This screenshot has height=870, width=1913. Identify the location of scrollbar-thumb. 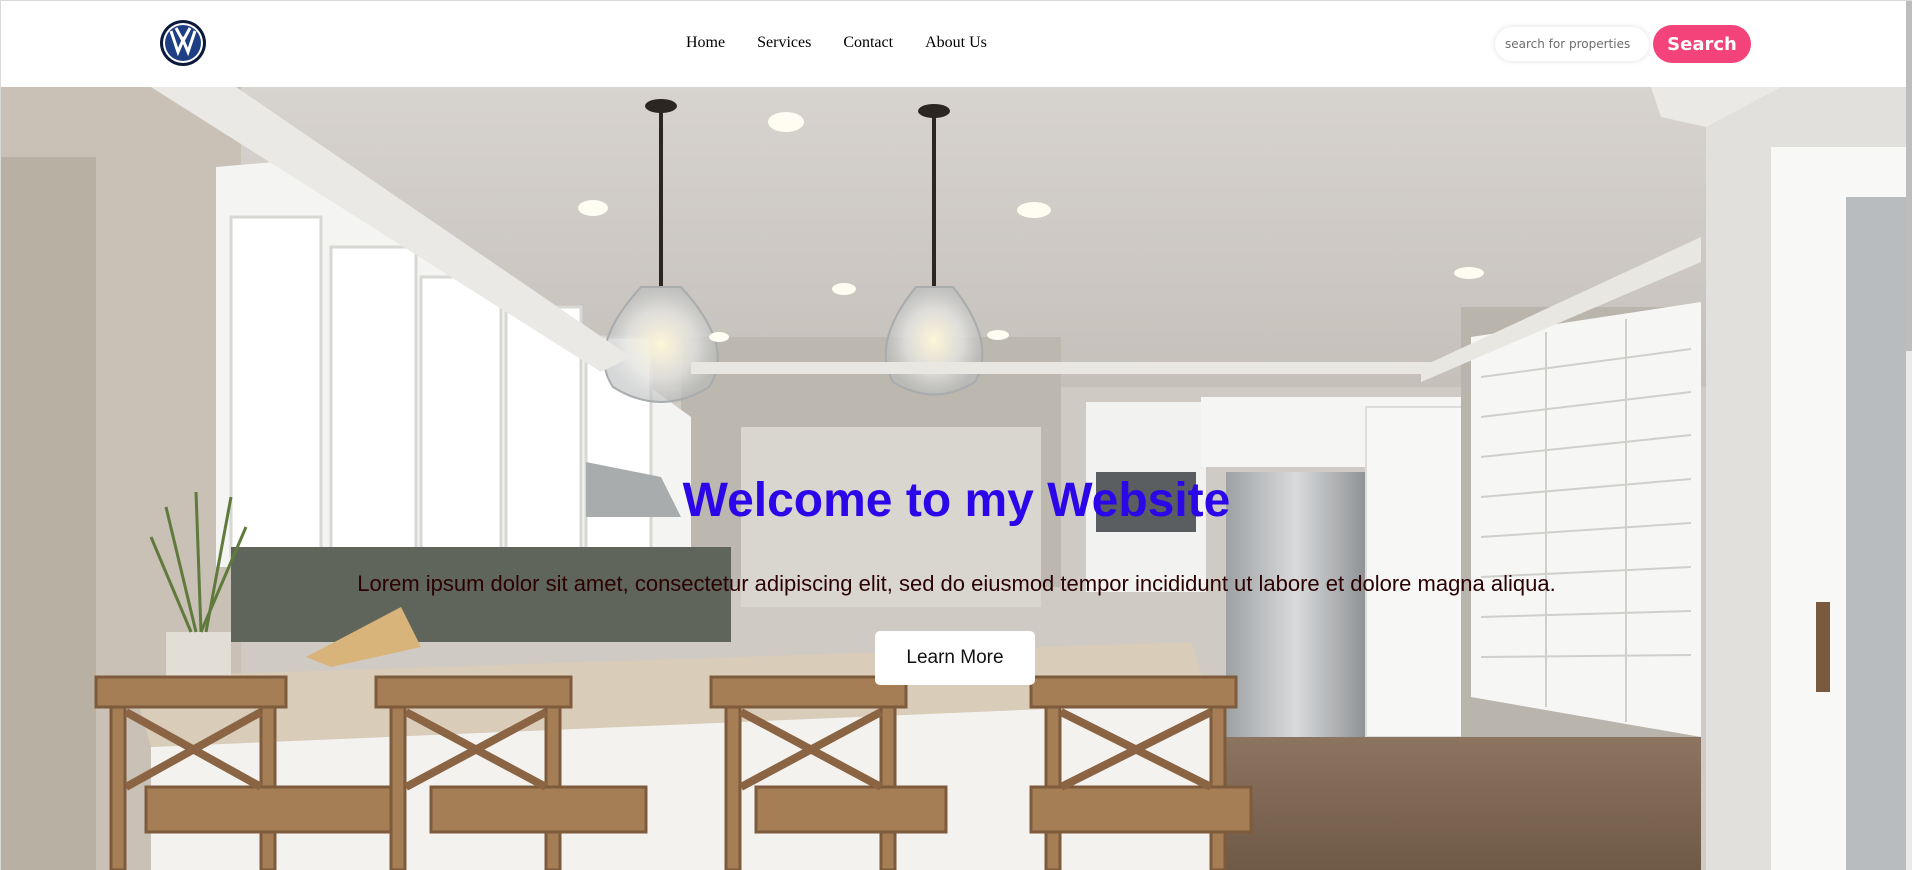
(1909, 176).